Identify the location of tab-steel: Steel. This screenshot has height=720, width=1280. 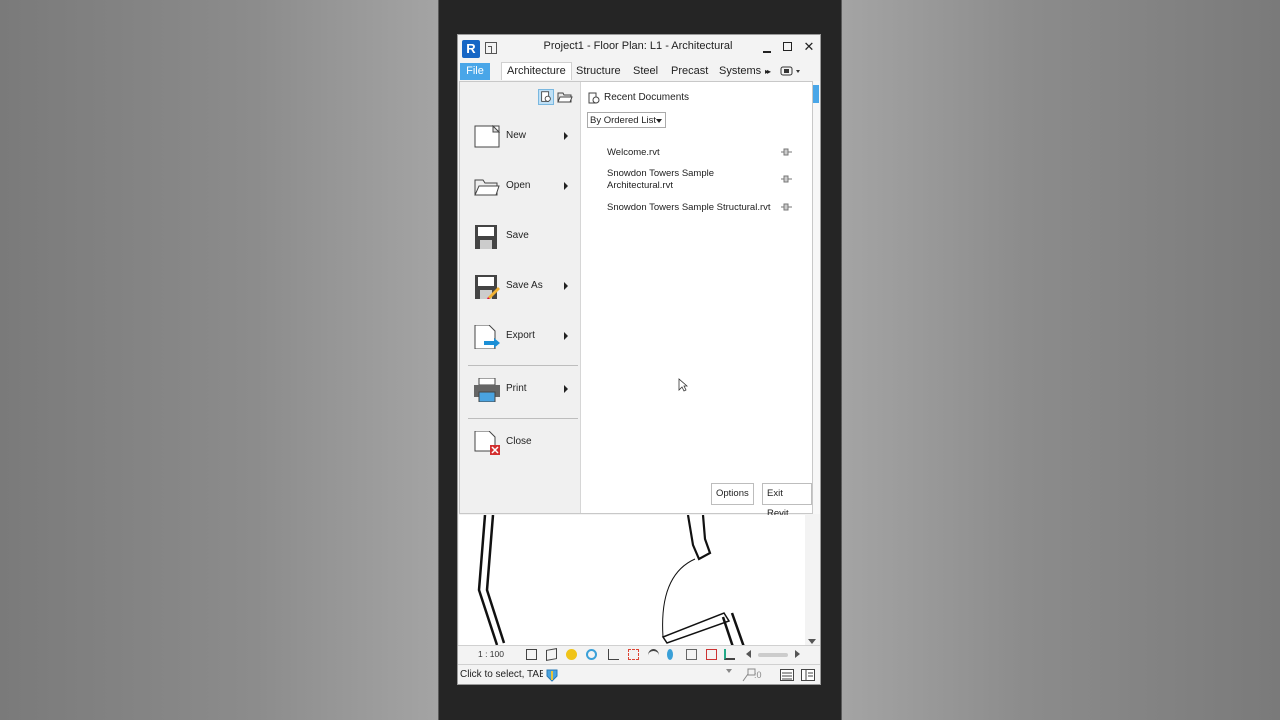
(645, 71).